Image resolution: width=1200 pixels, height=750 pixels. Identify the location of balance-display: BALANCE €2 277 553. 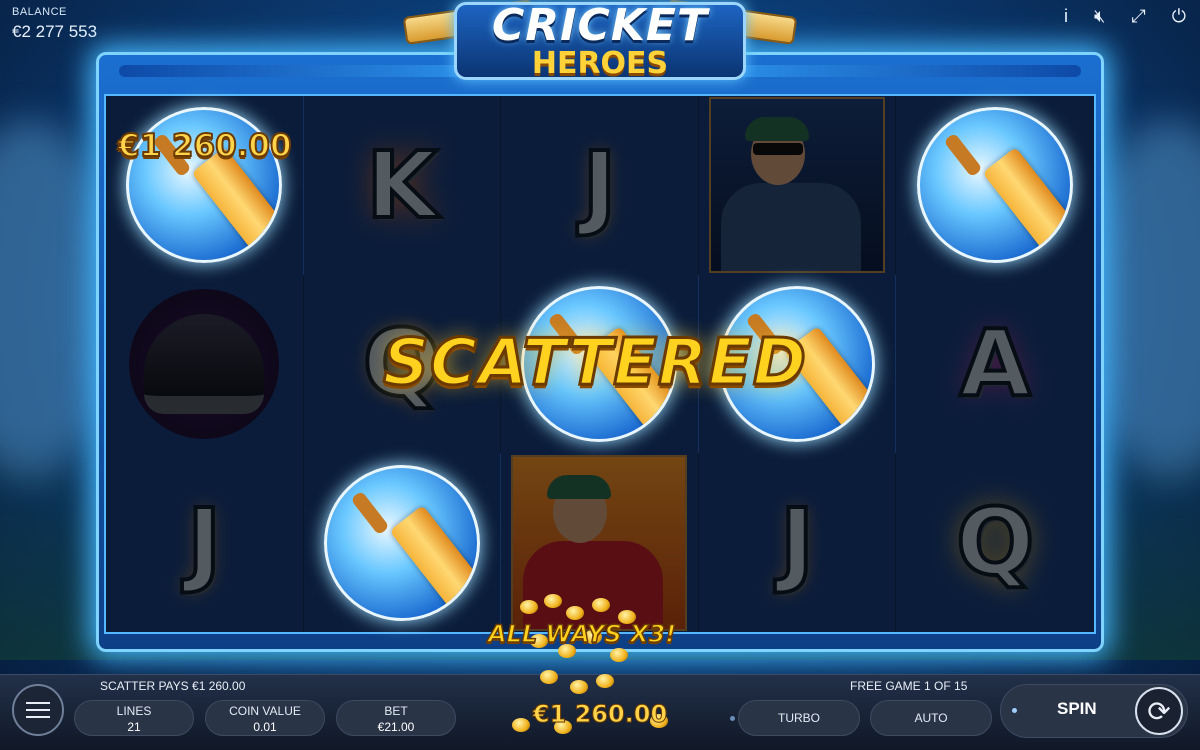
(54, 24).